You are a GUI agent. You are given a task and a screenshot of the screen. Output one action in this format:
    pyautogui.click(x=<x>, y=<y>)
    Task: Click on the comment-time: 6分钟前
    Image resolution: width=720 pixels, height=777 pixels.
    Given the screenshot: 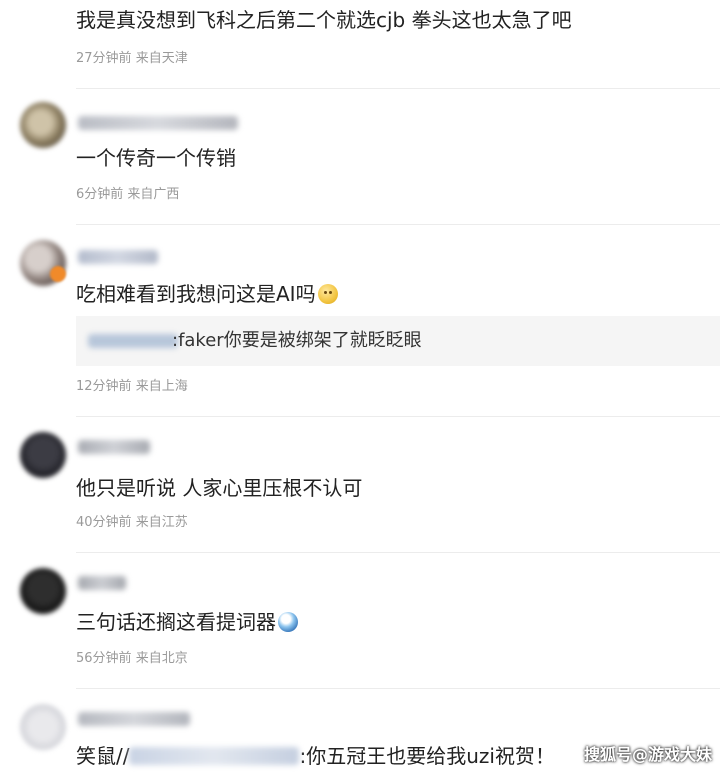 What is the action you would take?
    pyautogui.click(x=100, y=194)
    